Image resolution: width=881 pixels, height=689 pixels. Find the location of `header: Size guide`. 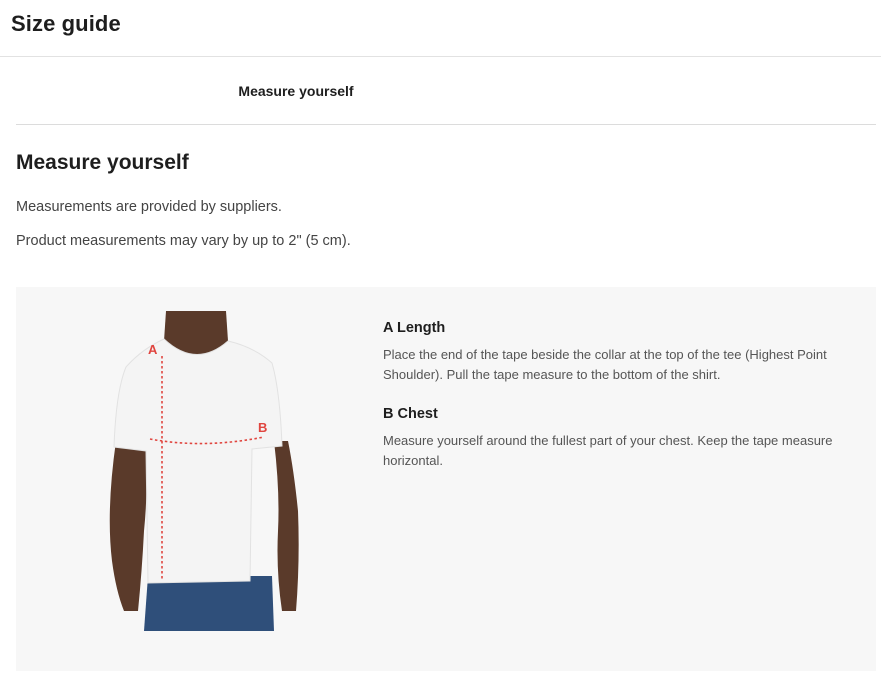

header: Size guide is located at coordinates (440, 28).